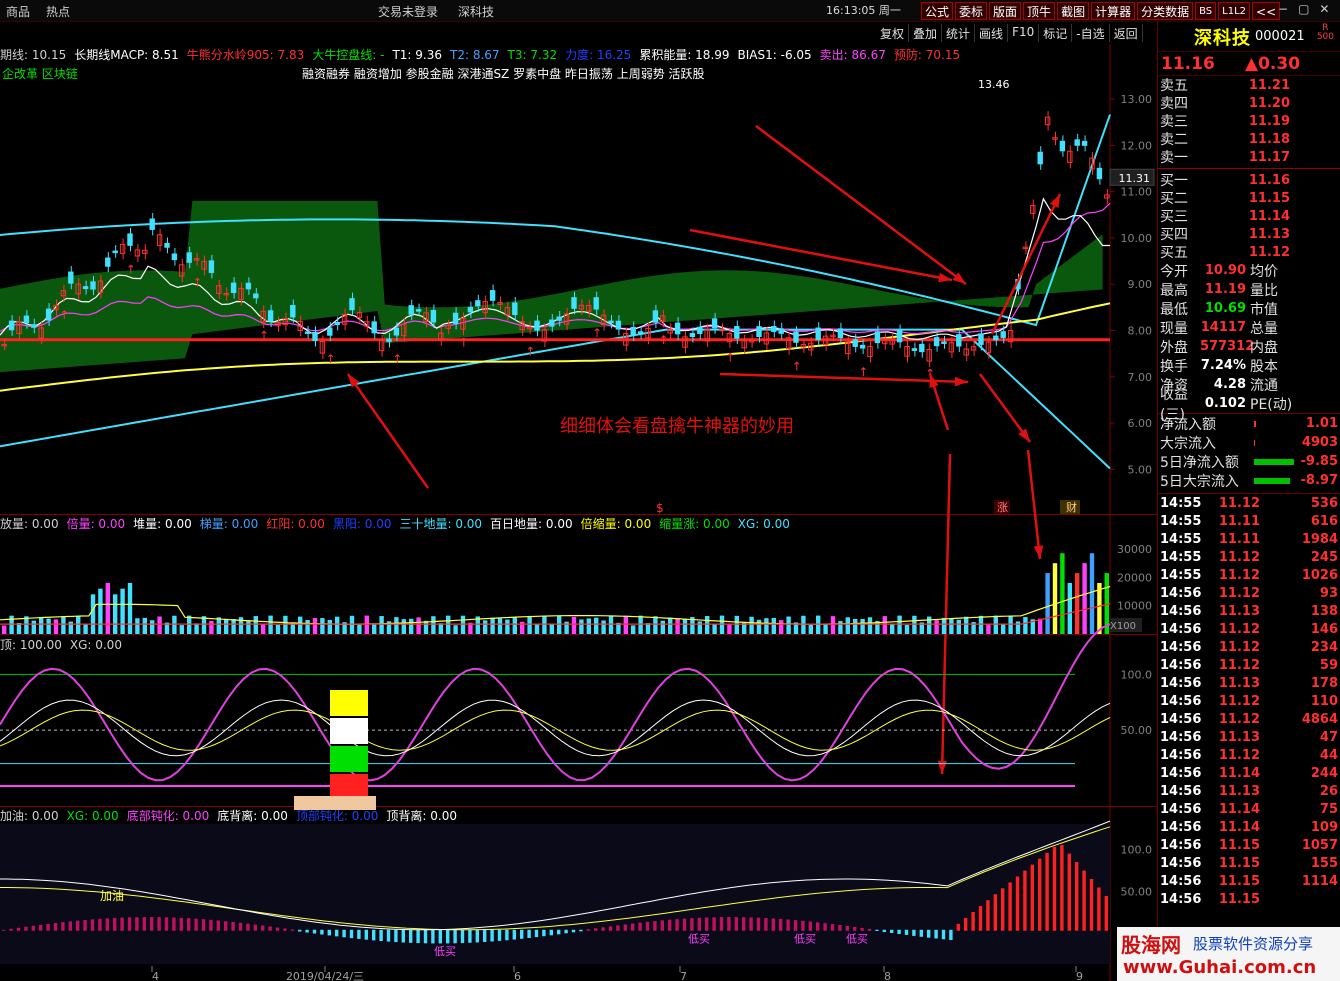 The image size is (1340, 981). I want to click on orderbook-row: 买五 11.12, so click(1249, 252).